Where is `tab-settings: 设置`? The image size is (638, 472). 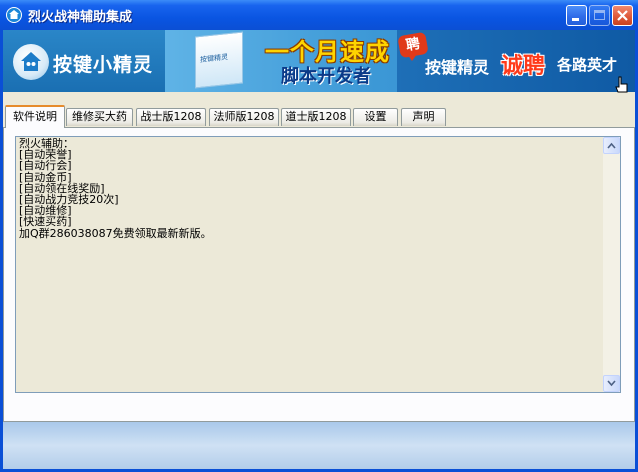 tab-settings: 设置 is located at coordinates (375, 117).